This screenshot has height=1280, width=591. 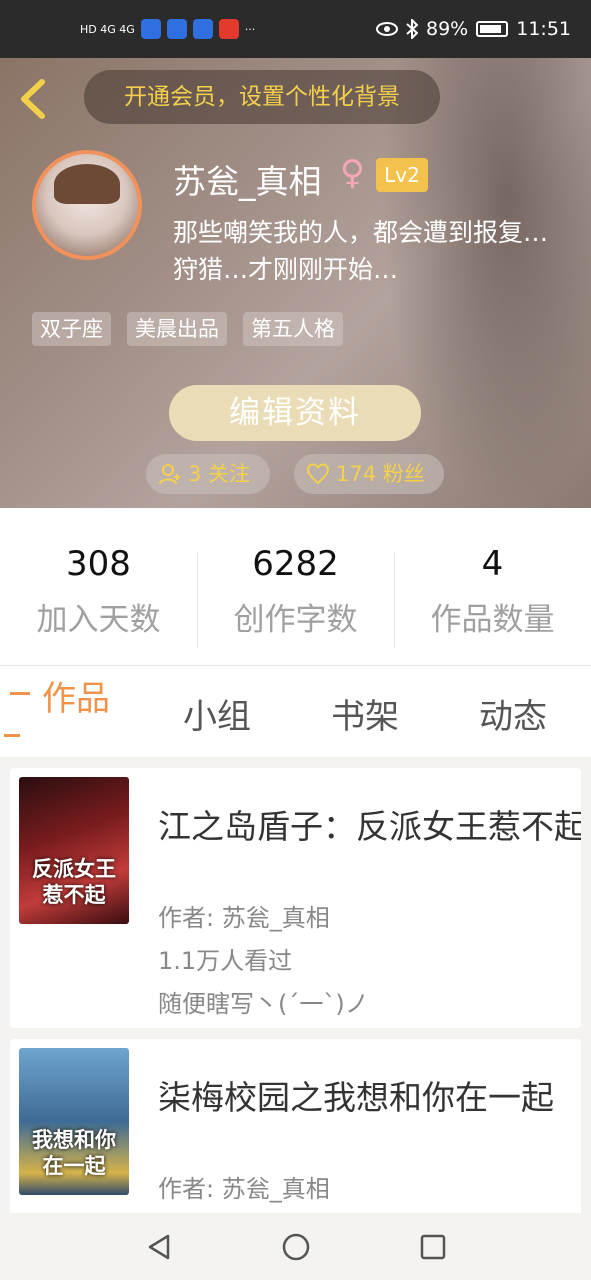 I want to click on book-cover: 我想和你在一起, so click(x=74, y=1121).